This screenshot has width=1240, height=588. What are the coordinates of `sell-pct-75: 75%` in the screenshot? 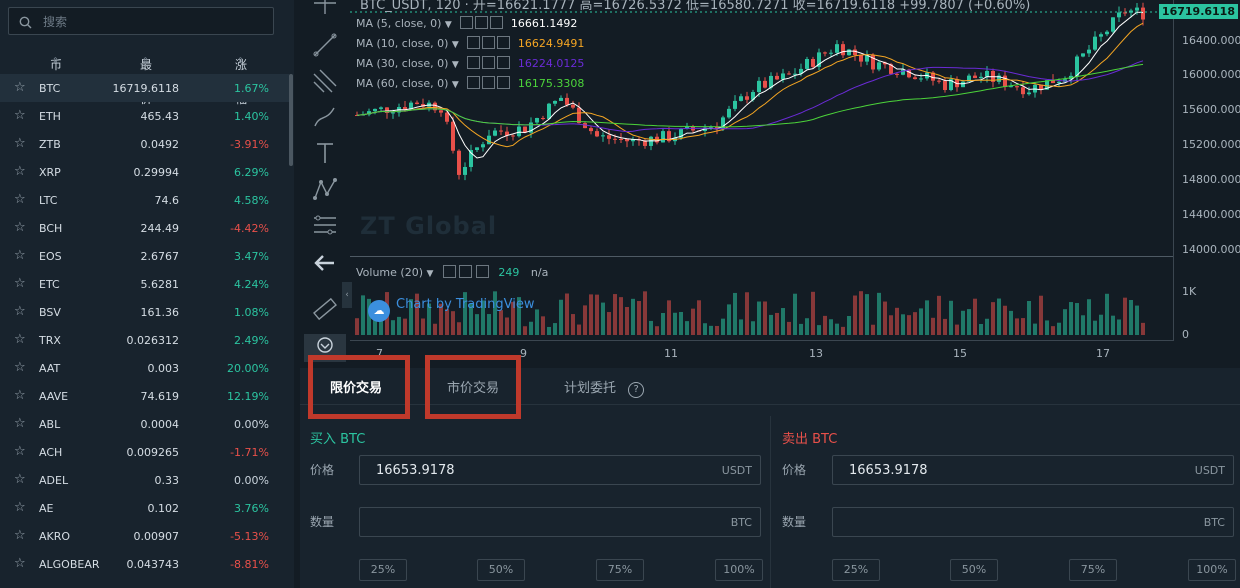 It's located at (1093, 570).